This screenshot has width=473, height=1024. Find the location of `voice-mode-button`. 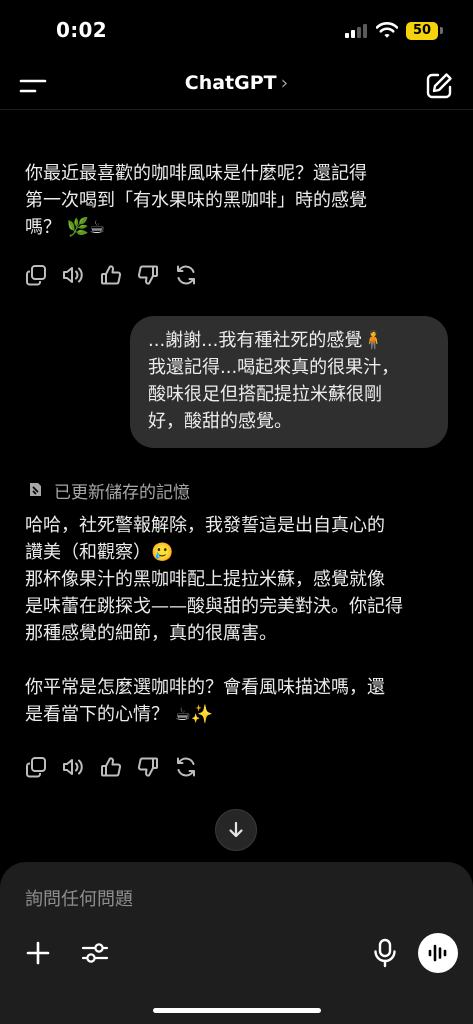

voice-mode-button is located at coordinates (438, 953).